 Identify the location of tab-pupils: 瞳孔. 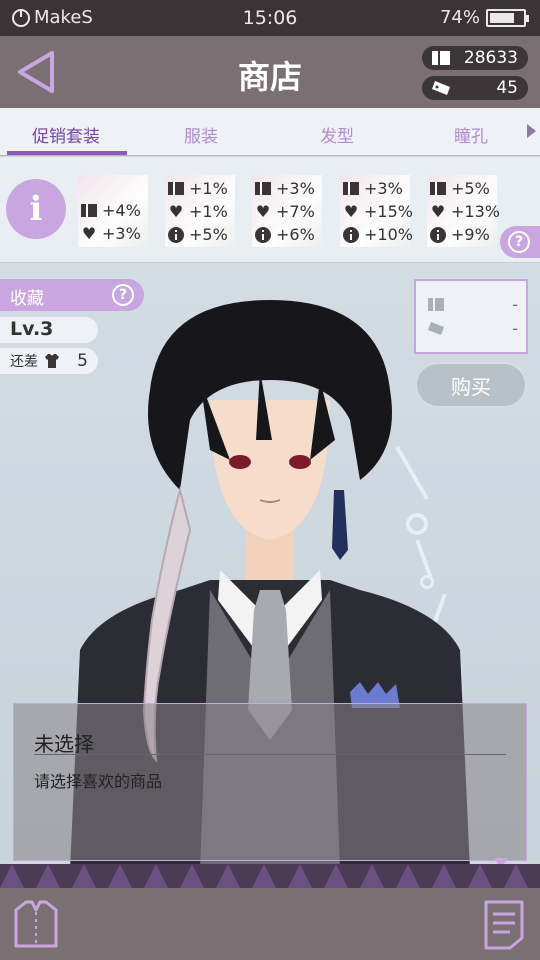
(471, 134).